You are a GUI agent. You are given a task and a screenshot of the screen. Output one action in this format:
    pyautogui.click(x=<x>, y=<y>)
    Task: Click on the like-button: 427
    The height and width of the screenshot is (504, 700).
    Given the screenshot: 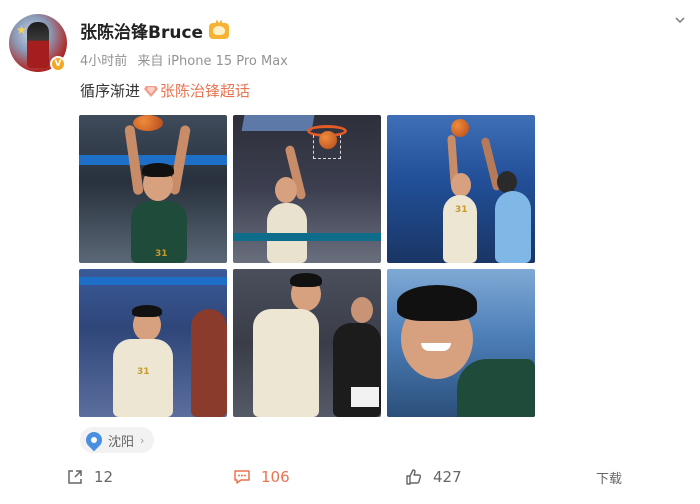 What is the action you would take?
    pyautogui.click(x=433, y=477)
    